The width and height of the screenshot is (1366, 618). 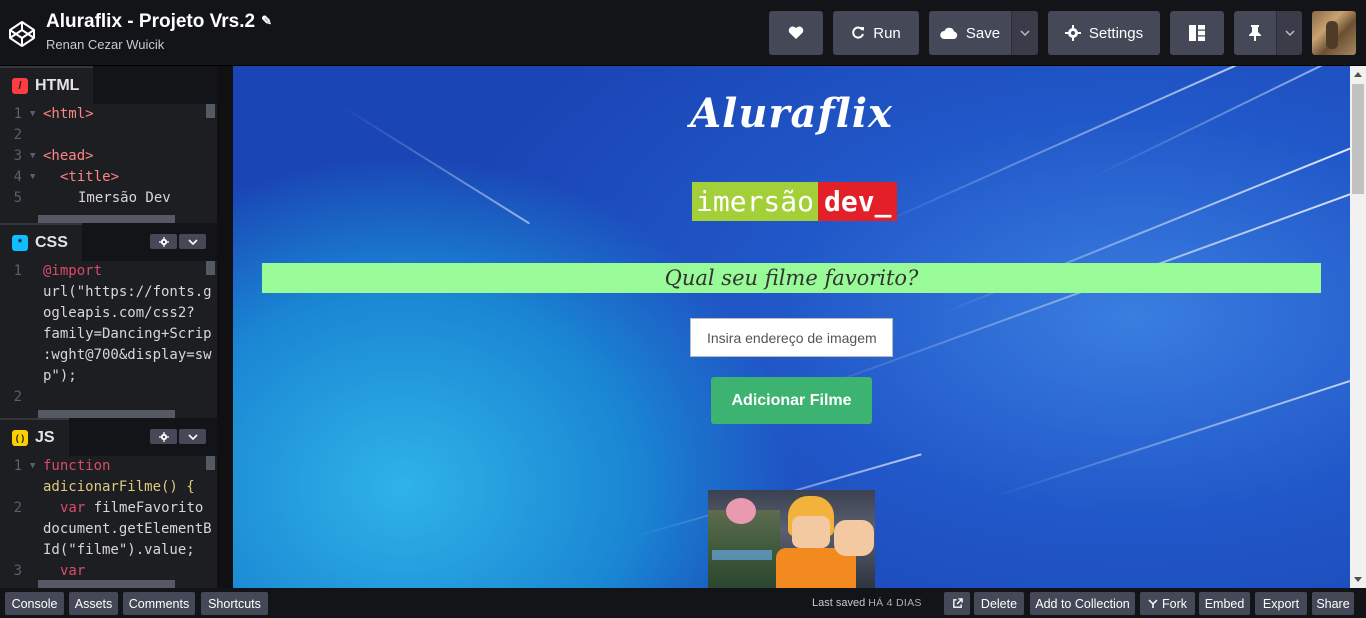 I want to click on editor-resize-handle, so click(x=225, y=327).